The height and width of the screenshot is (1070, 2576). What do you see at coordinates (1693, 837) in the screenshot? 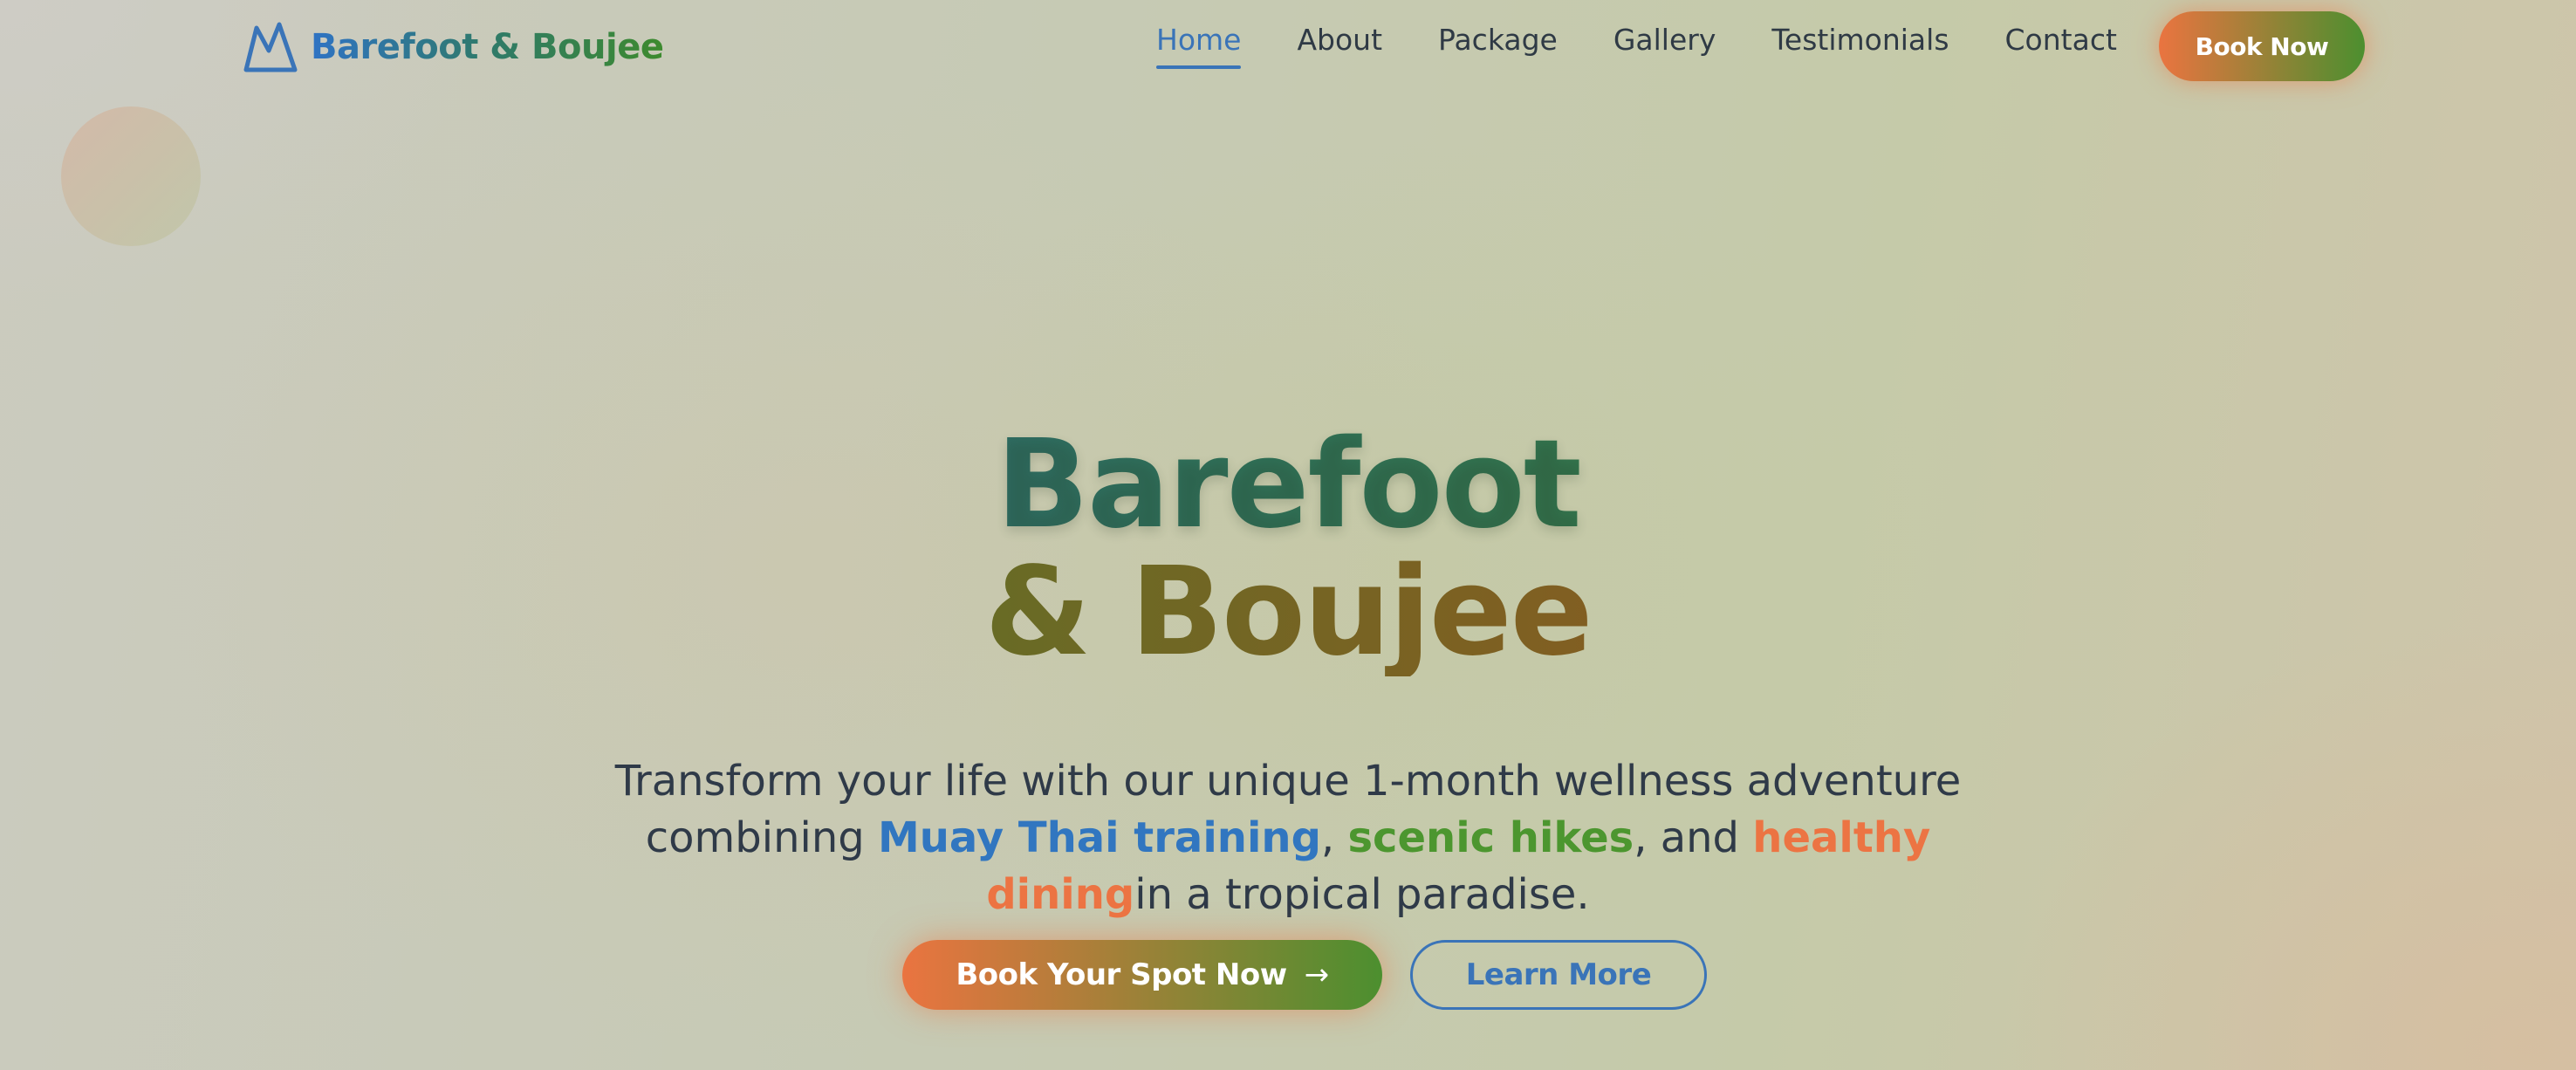
I see `hero-subtitle-sep-2: , and` at bounding box center [1693, 837].